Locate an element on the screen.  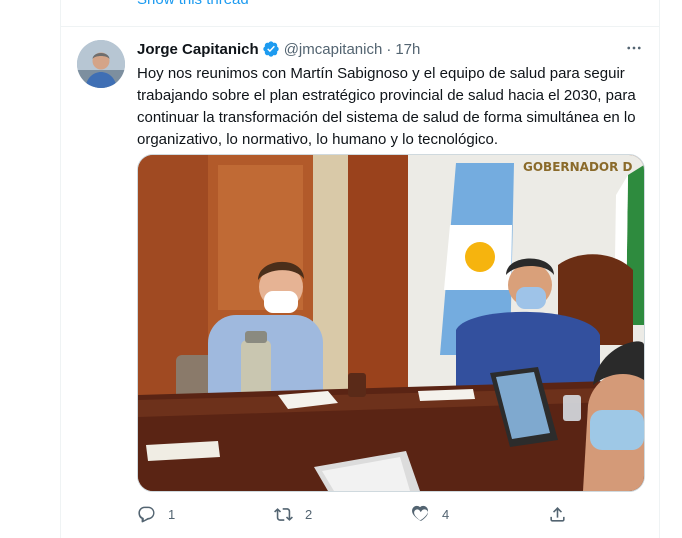
show-thread-link: Show this thread is located at coordinates (193, 4).